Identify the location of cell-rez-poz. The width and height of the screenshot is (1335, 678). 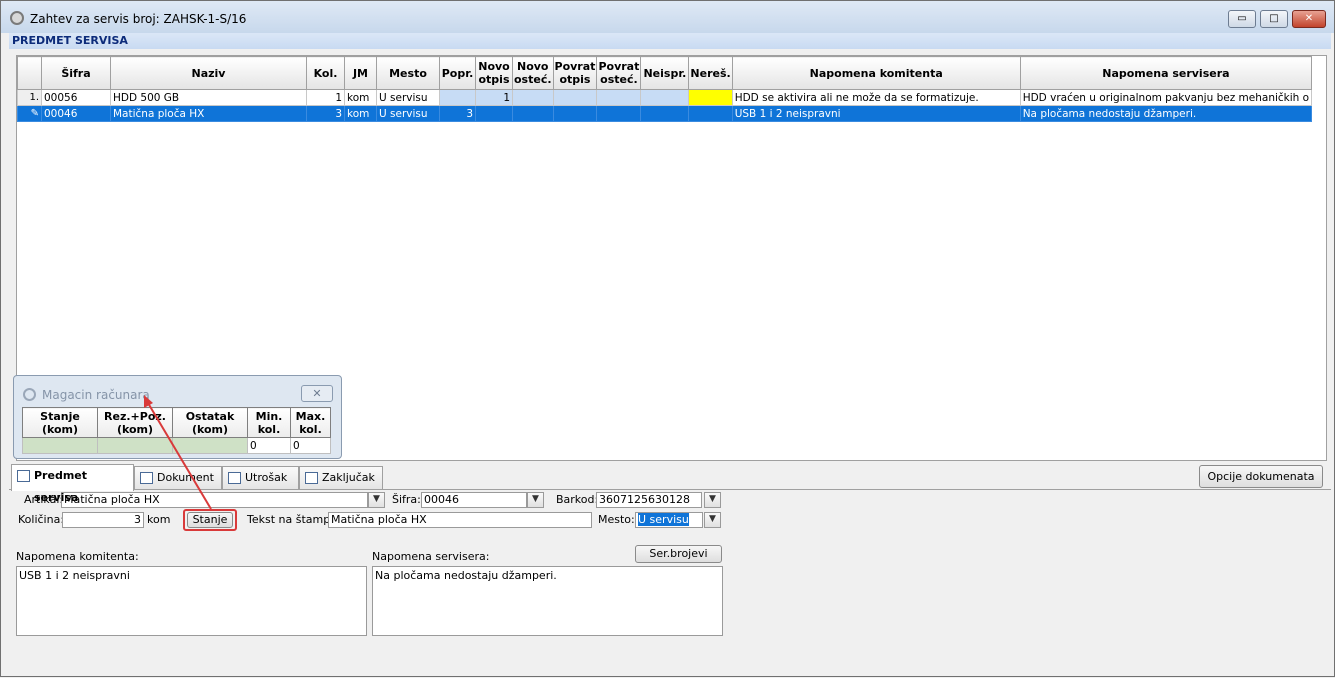
(135, 445).